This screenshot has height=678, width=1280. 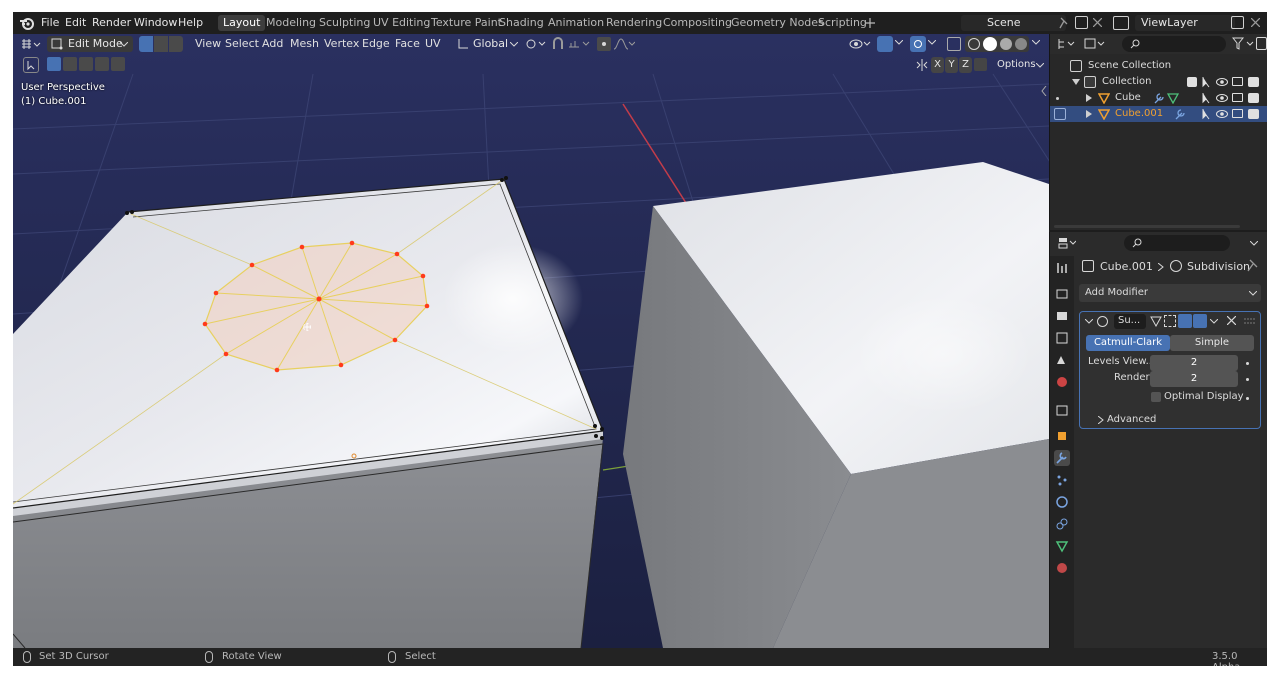 I want to click on pin-icon, so click(x=1064, y=23).